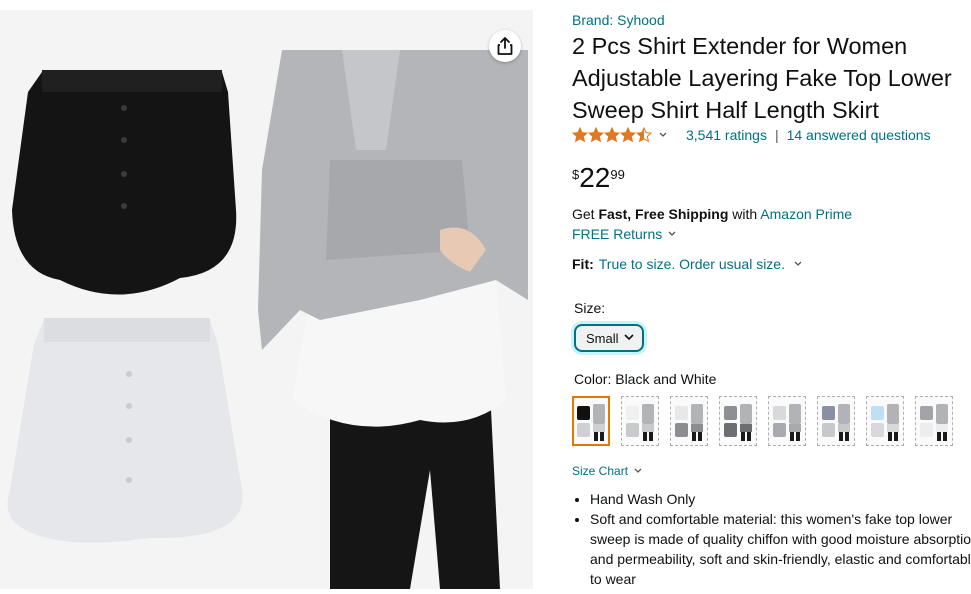 This screenshot has width=971, height=594. I want to click on brand-link: Brand: Syhood, so click(618, 20).